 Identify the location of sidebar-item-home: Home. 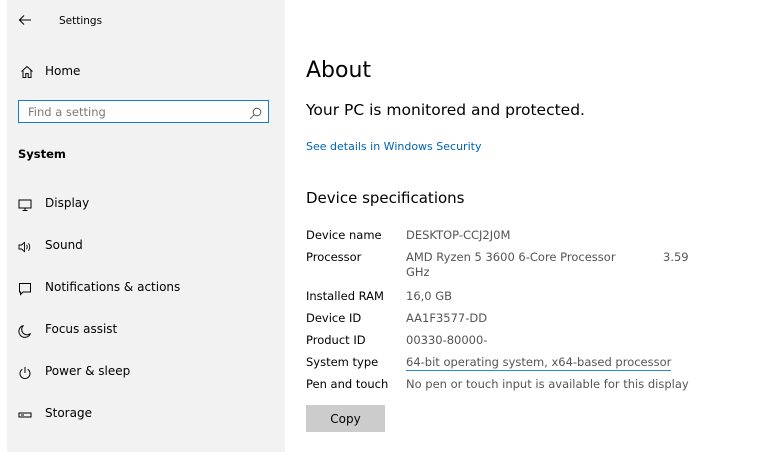
(146, 72).